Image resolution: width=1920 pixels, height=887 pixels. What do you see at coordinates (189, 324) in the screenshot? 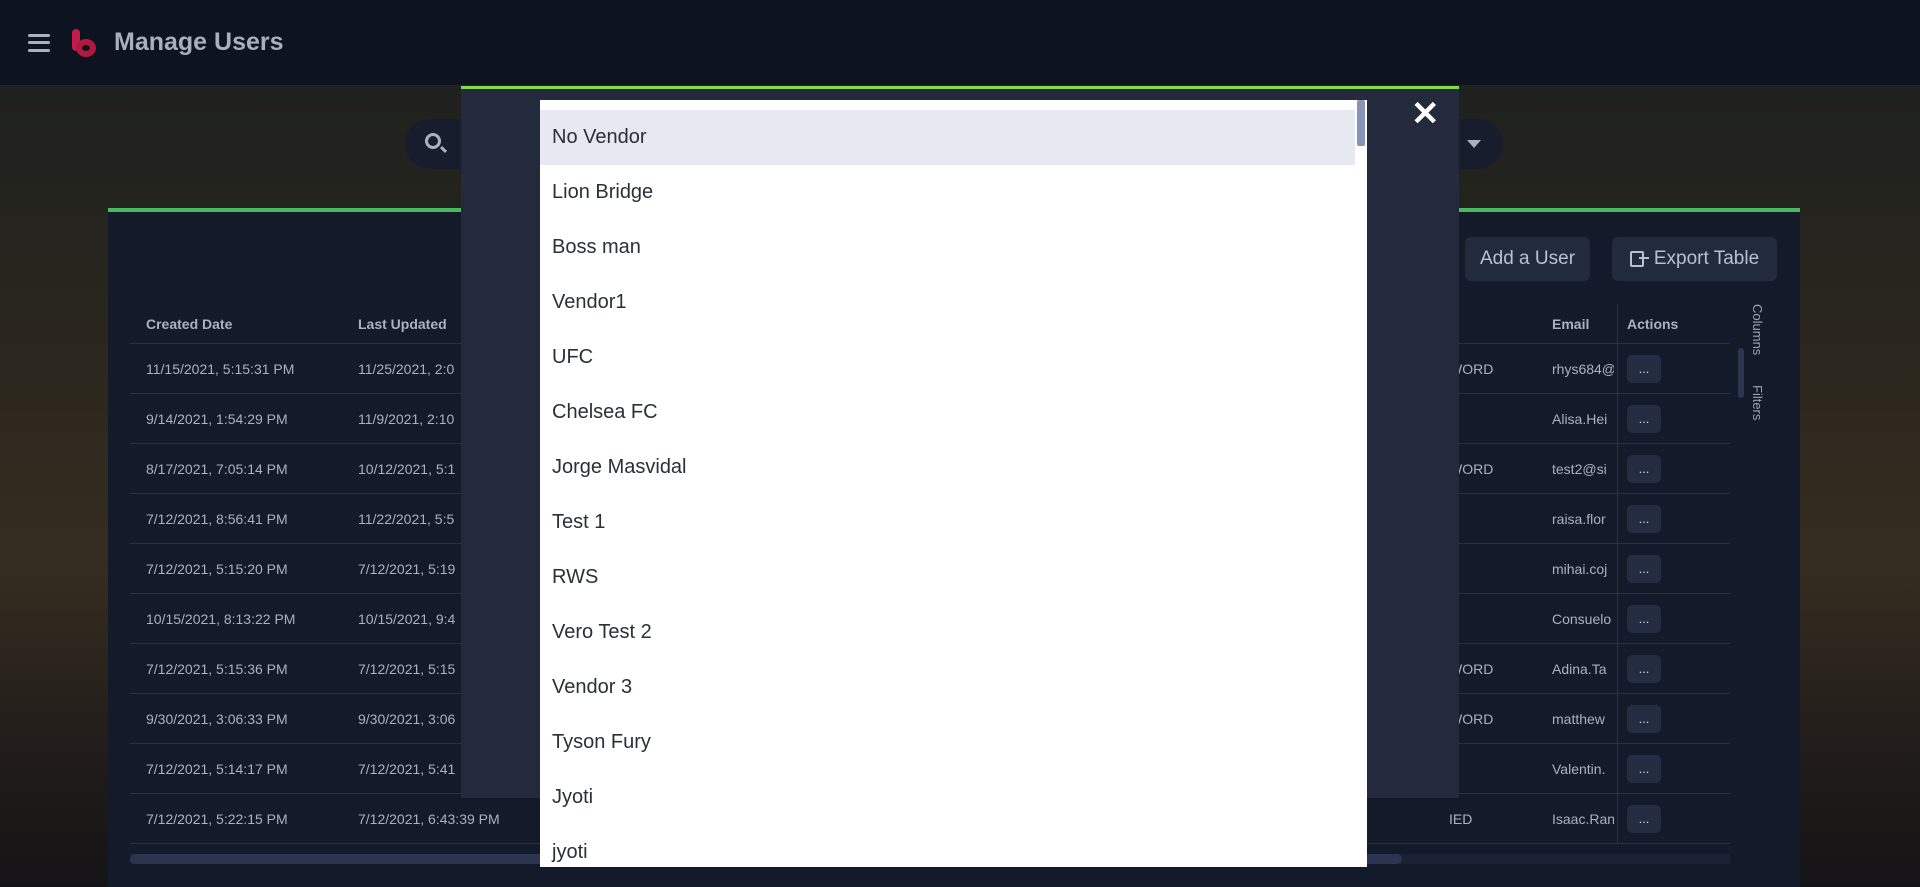
I see `header-created-date: Created Date` at bounding box center [189, 324].